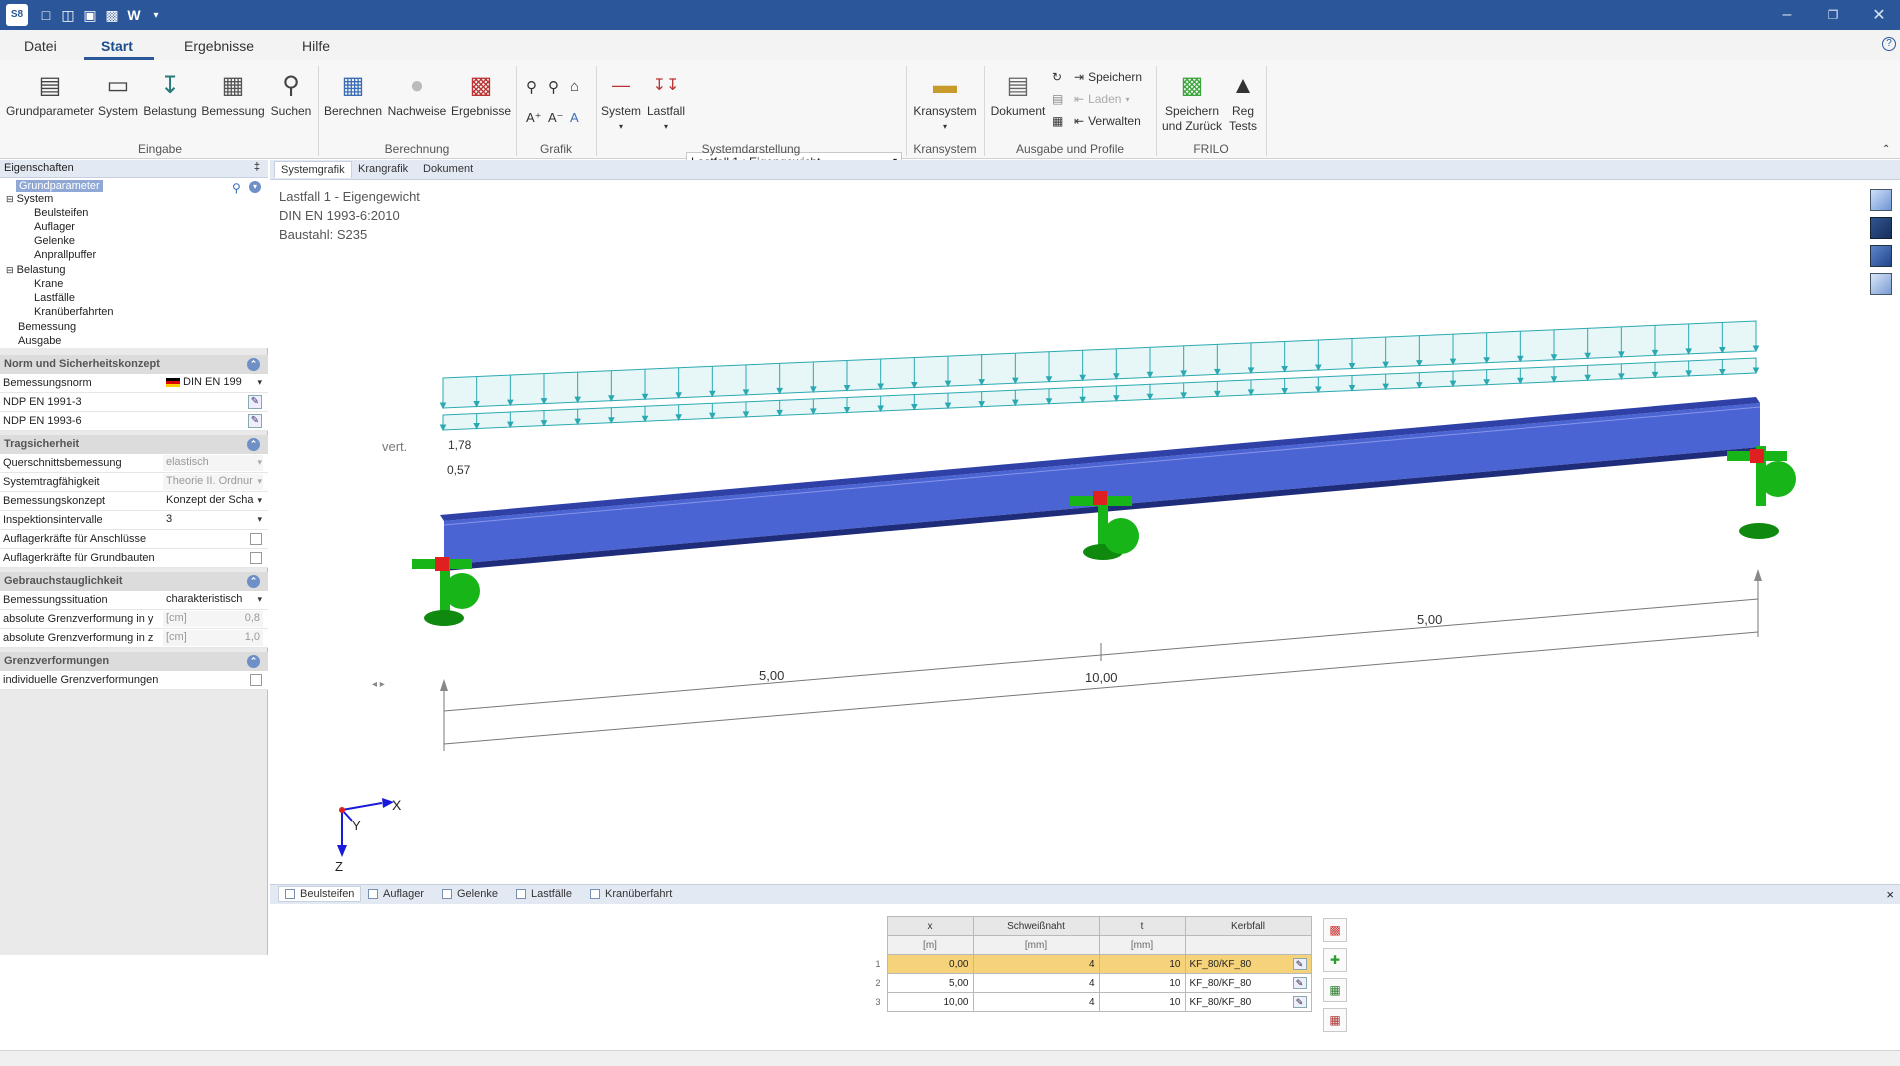 The height and width of the screenshot is (1066, 1900). What do you see at coordinates (553, 87) in the screenshot?
I see `zoom-out-icon: ⚲` at bounding box center [553, 87].